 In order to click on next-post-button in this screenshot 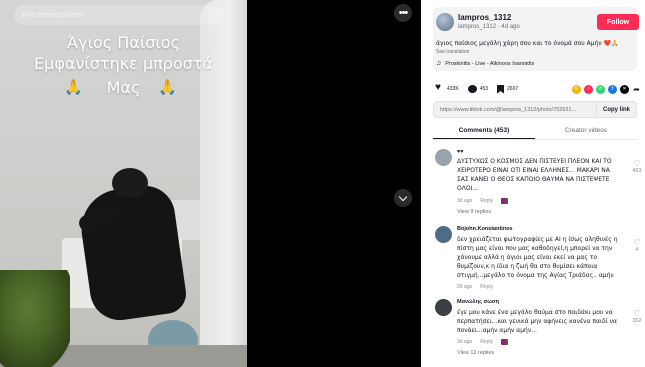, I will do `click(403, 198)`.